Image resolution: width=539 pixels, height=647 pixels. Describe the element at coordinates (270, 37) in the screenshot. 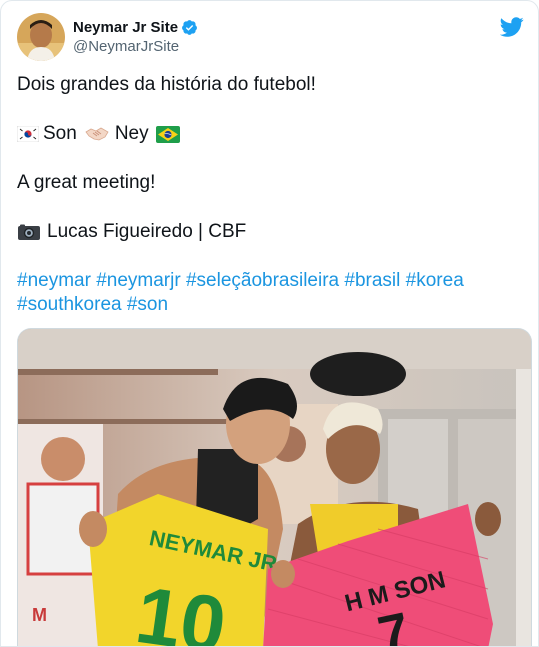

I see `tweet-header: Neymar Jr Site @NeymarJrSite` at that location.